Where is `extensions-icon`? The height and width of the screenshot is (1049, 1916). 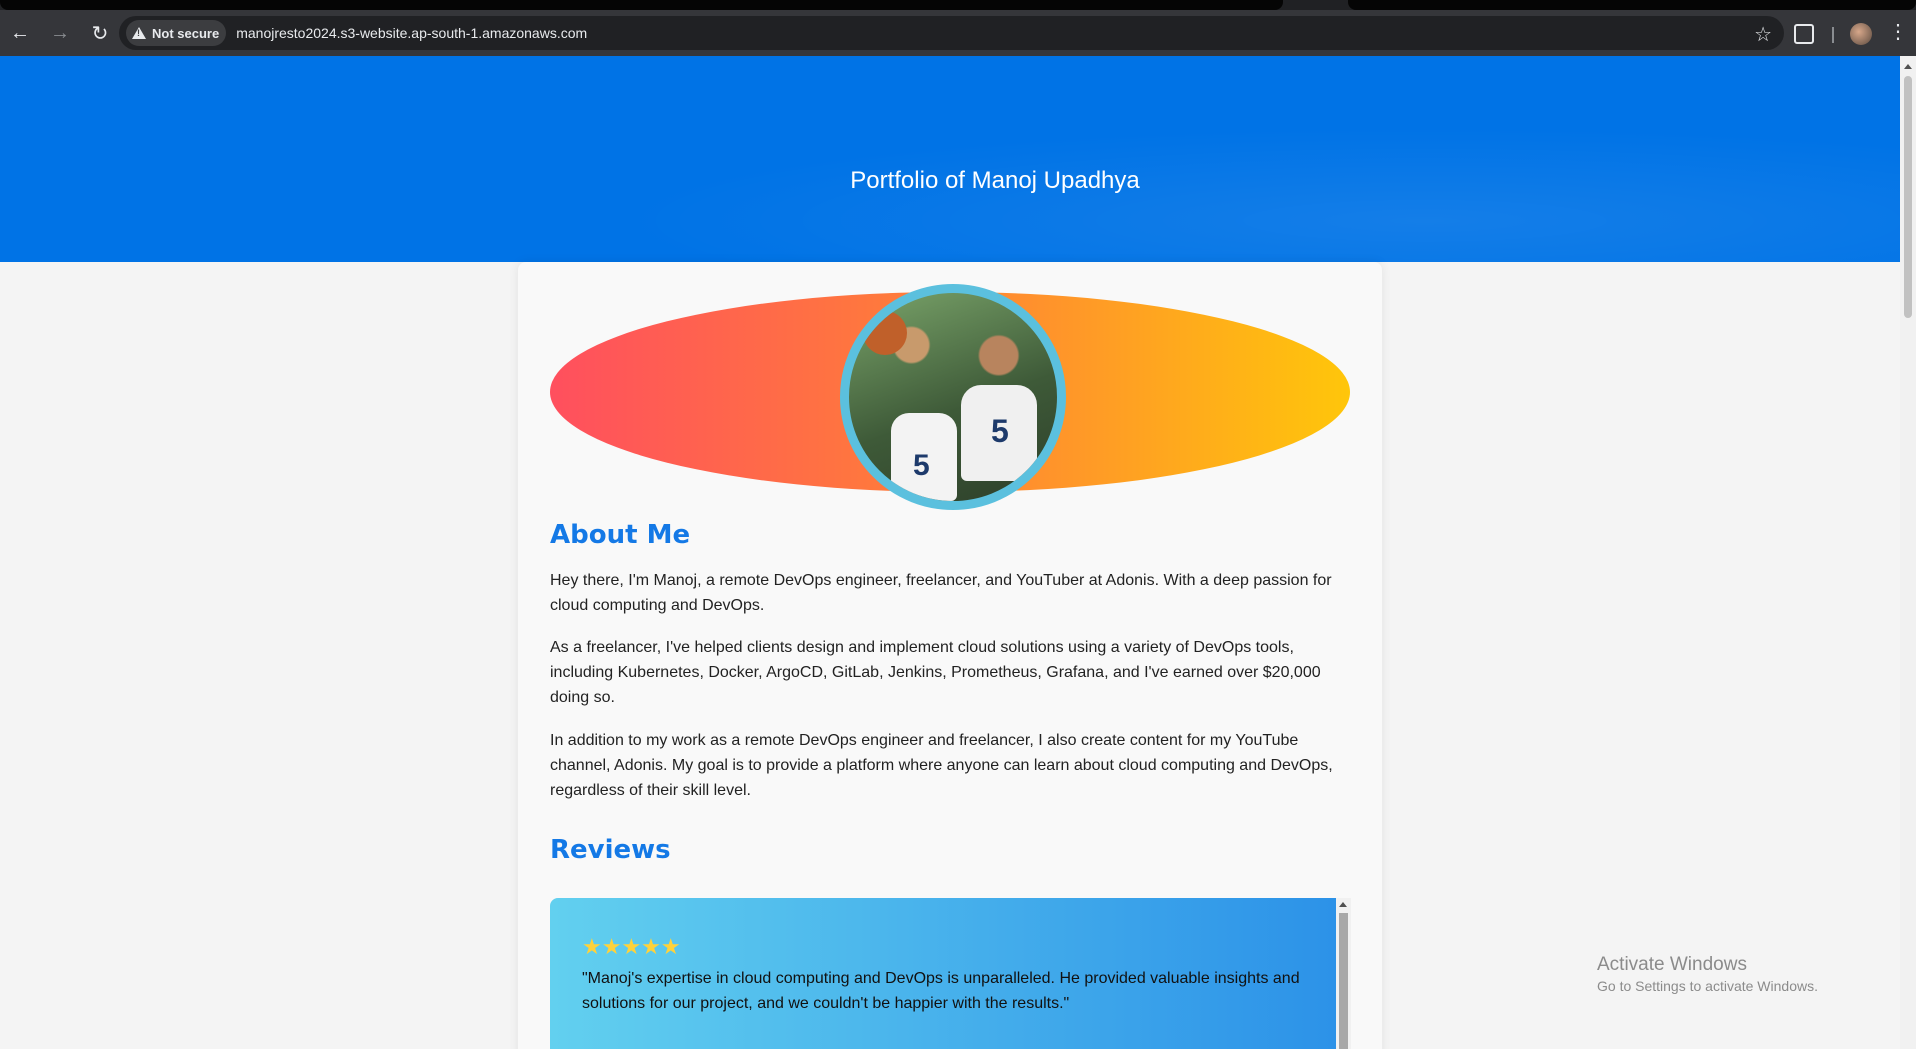
extensions-icon is located at coordinates (1804, 34).